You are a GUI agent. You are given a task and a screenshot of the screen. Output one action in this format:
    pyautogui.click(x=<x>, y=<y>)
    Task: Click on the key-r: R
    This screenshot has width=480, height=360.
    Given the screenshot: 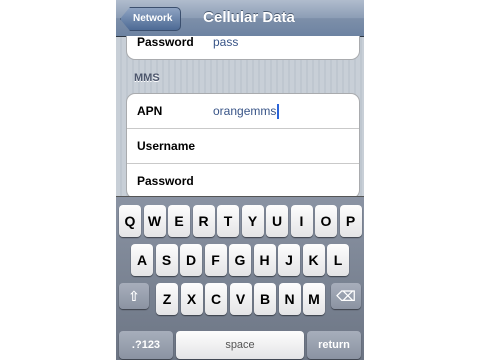 What is the action you would take?
    pyautogui.click(x=203, y=221)
    